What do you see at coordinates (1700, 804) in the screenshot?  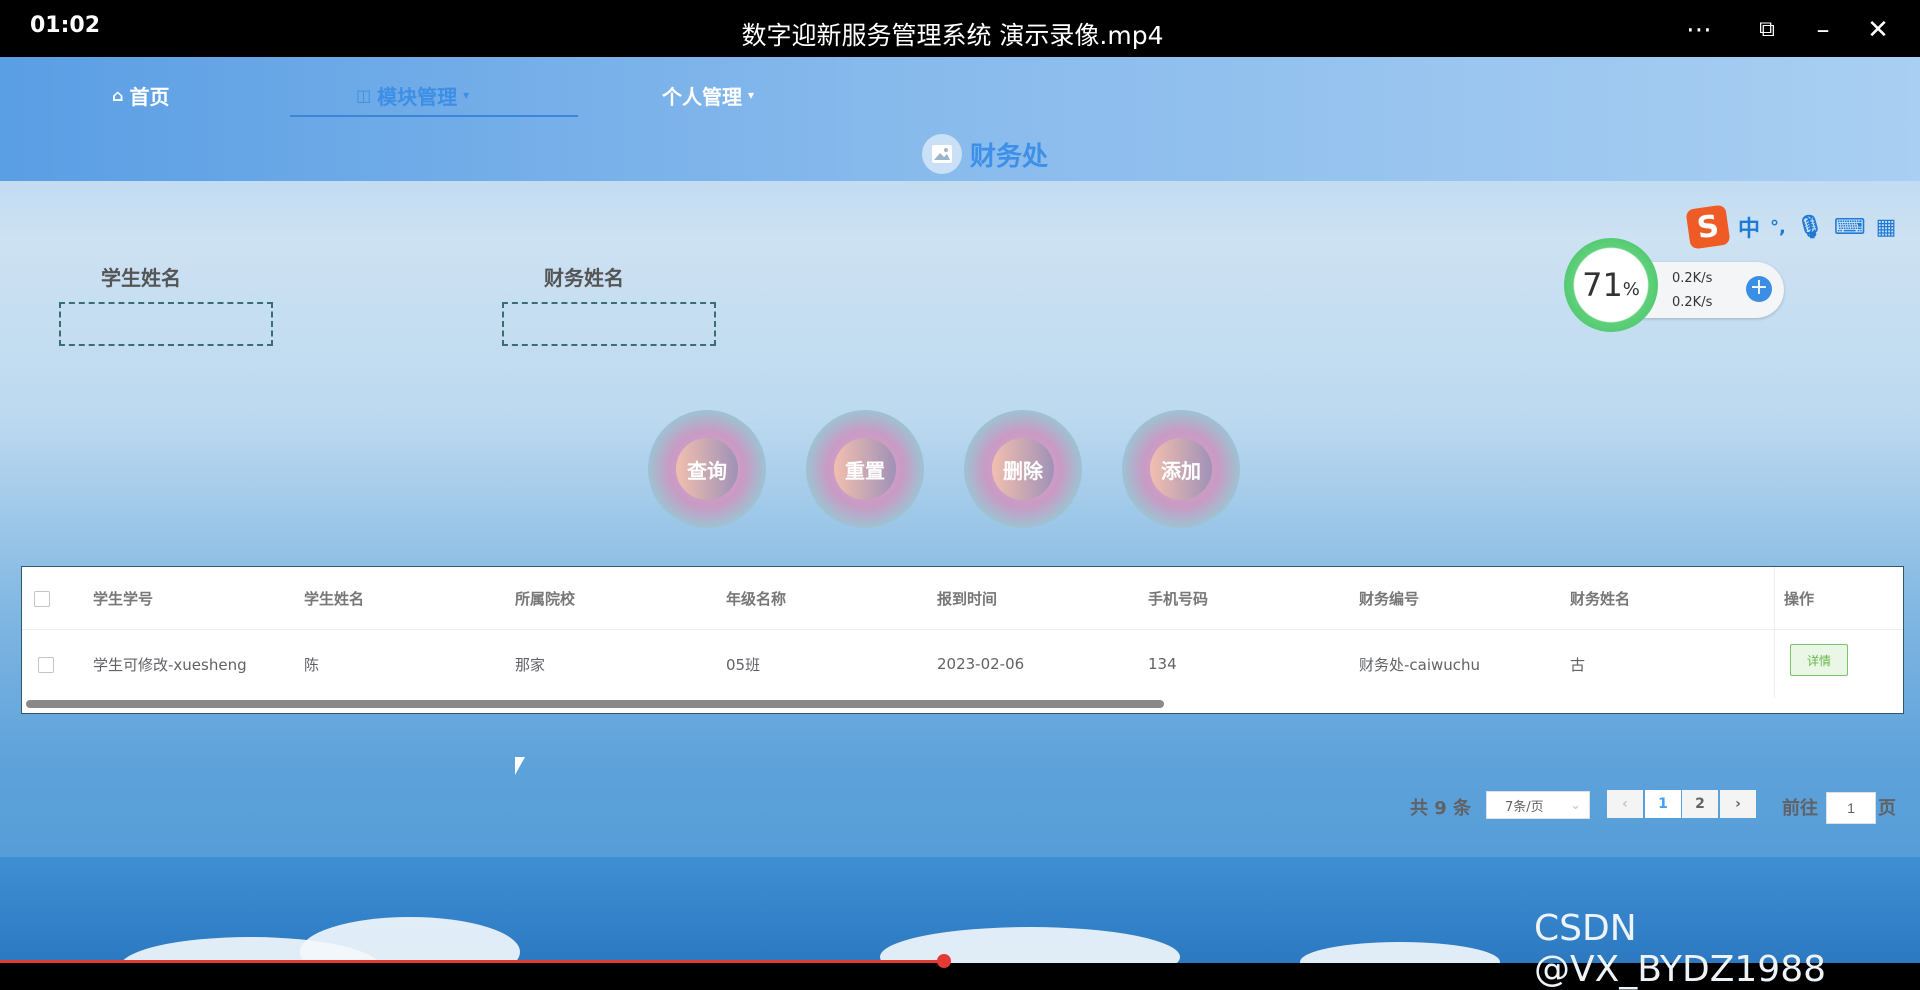 I see `page-2-button: 2` at bounding box center [1700, 804].